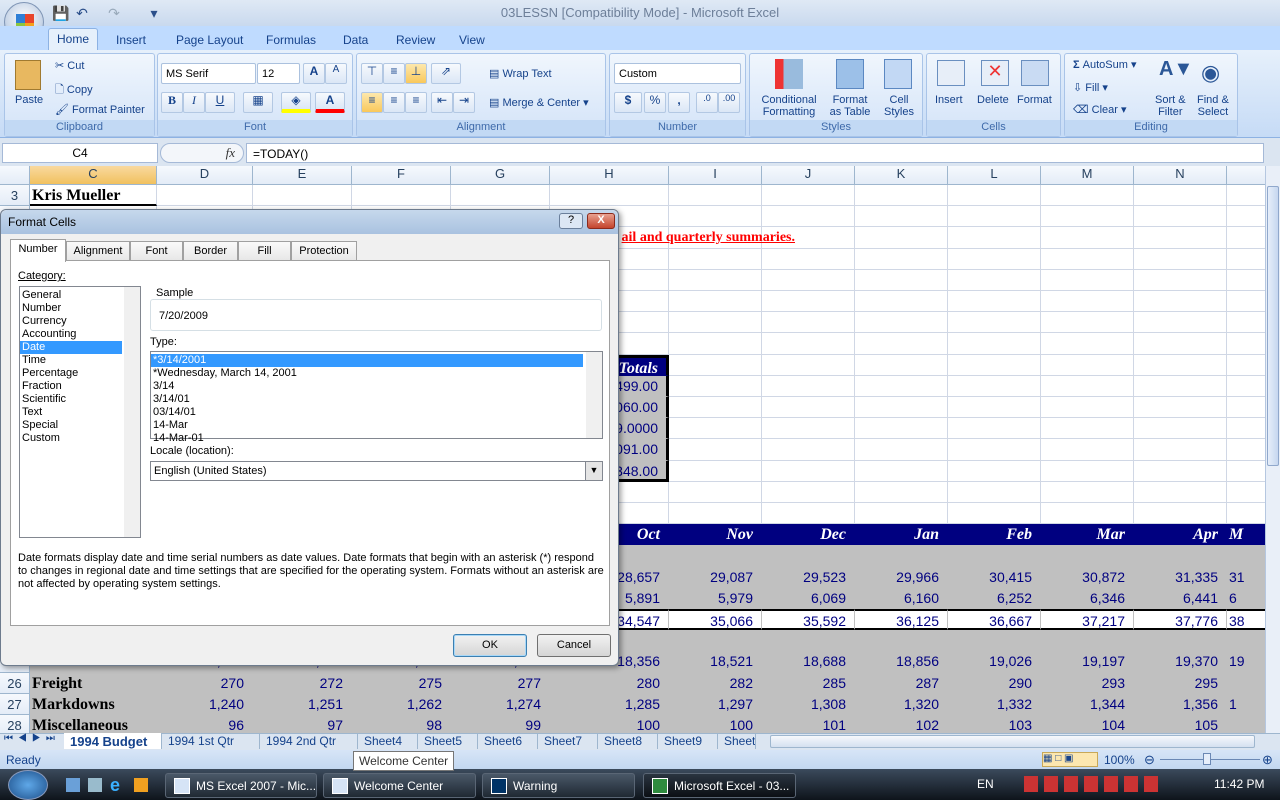 The image size is (1280, 800). I want to click on row-header-3: 3, so click(15, 196).